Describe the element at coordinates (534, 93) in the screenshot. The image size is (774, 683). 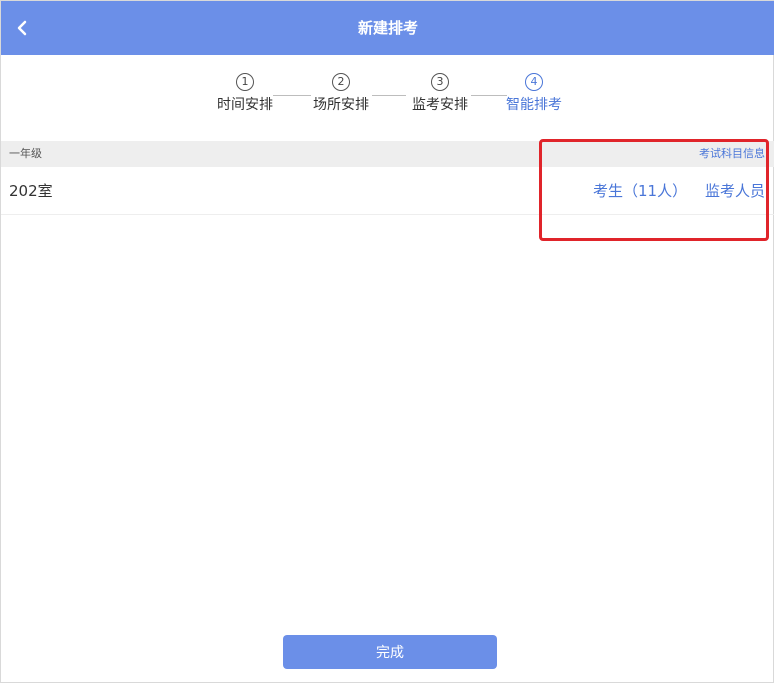
I see `step-smart-schedule: 4 智能排考` at that location.